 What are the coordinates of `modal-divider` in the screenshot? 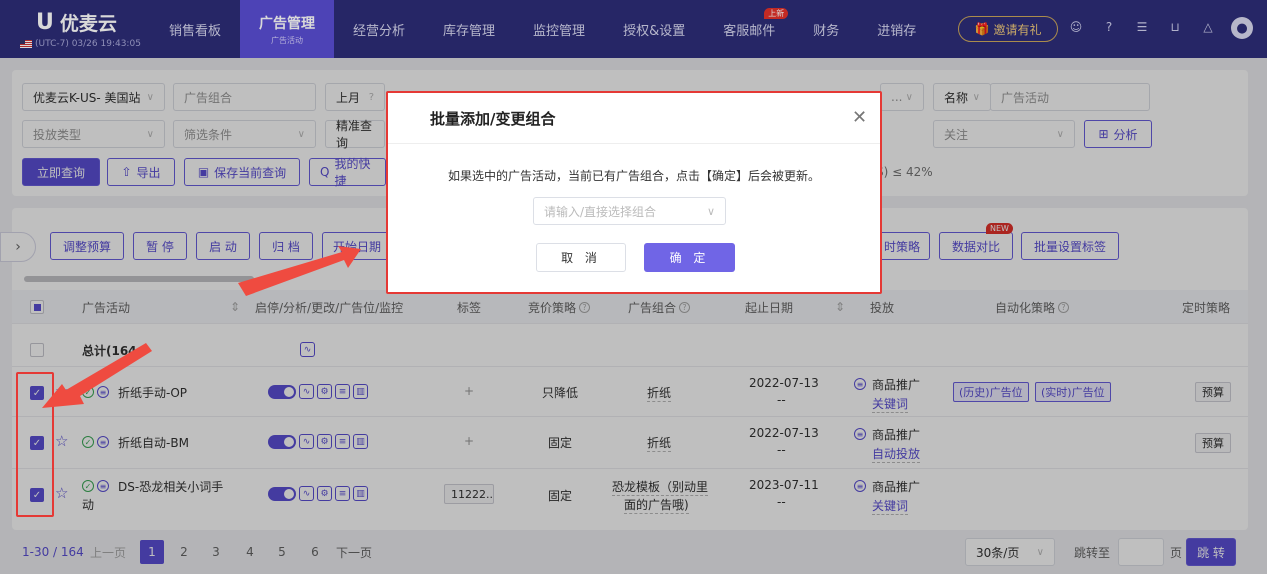 It's located at (634, 143).